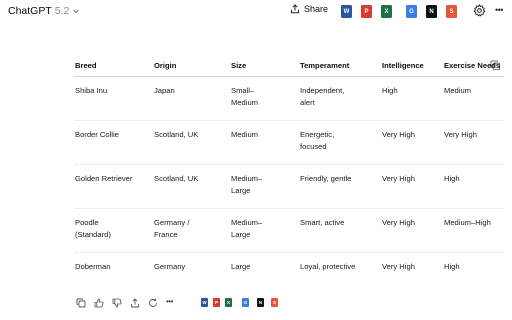  I want to click on model-selector: ChatGPT 5.2, so click(44, 11).